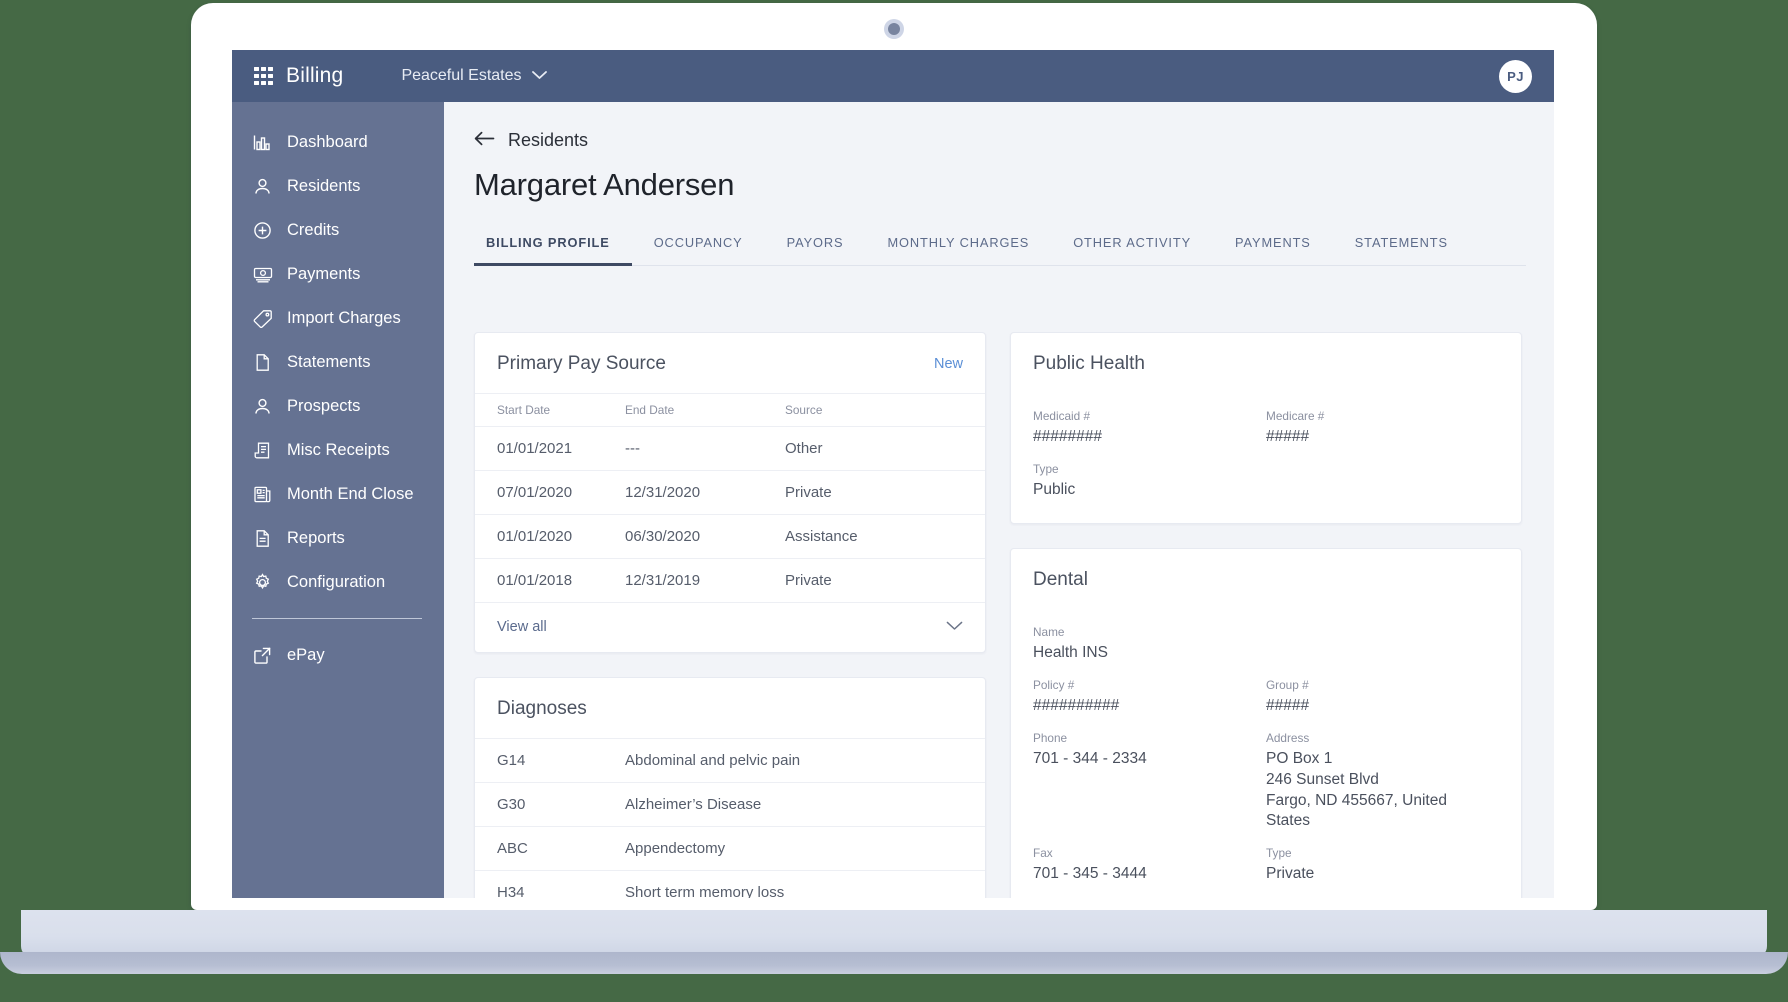 This screenshot has width=1788, height=1002. I want to click on card-title: Dental, so click(1060, 579).